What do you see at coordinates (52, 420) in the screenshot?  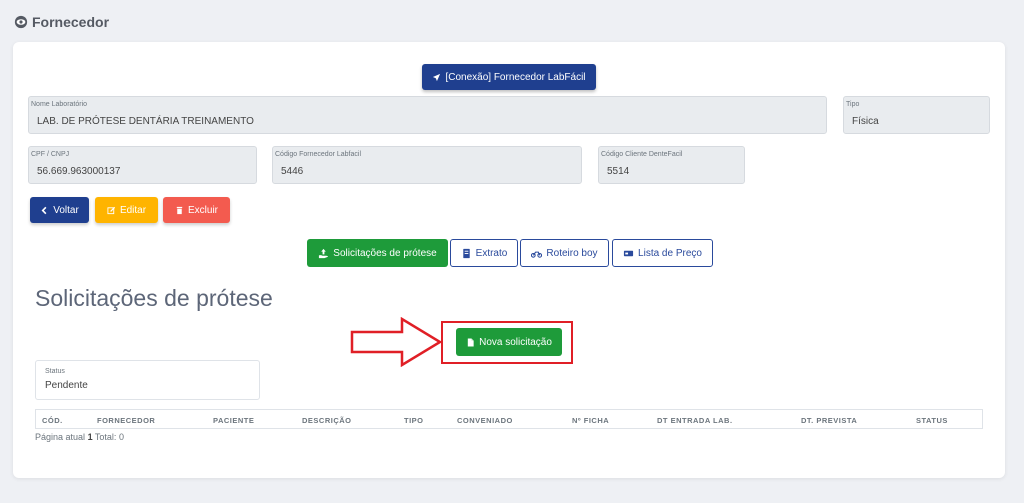 I see `column-header: CÓD.` at bounding box center [52, 420].